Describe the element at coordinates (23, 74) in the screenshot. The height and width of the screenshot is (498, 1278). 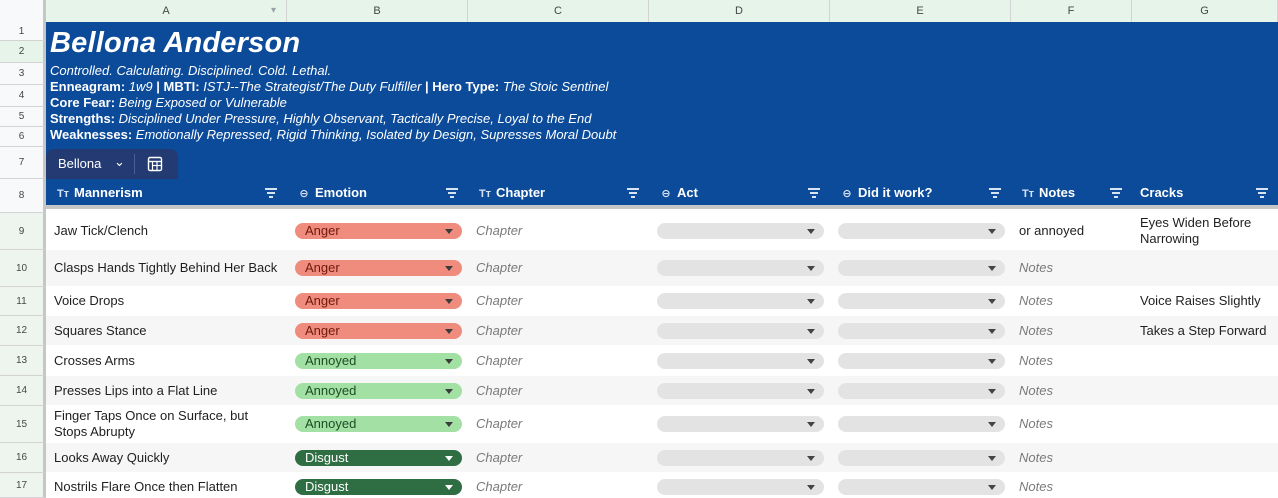
I see `row-header: 3` at that location.